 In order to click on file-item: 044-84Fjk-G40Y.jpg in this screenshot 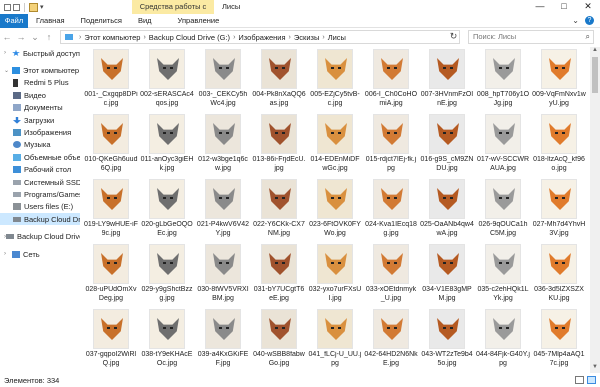, I will do `click(503, 339)`.